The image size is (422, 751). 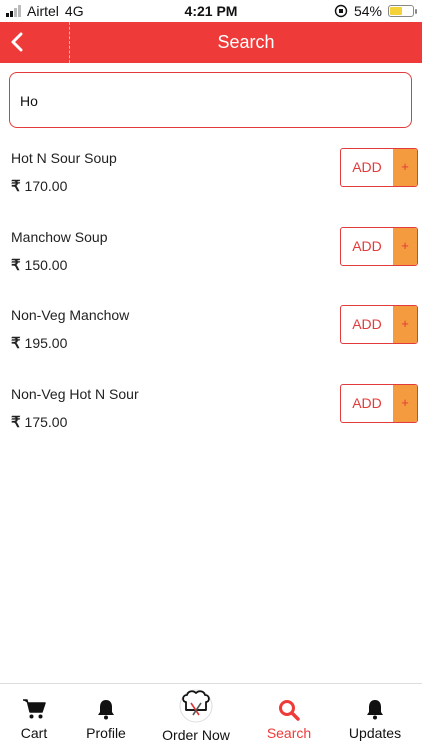 I want to click on item-price: ₹ 195.00, so click(x=39, y=343).